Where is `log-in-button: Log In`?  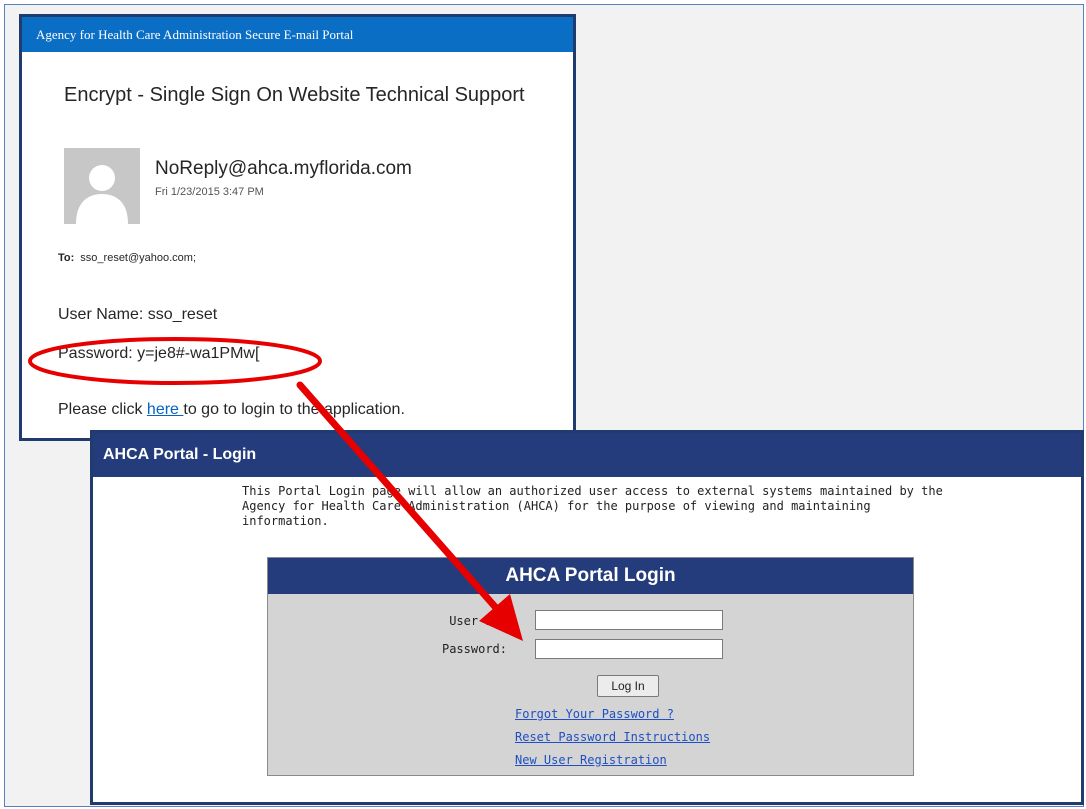
log-in-button: Log In is located at coordinates (628, 686).